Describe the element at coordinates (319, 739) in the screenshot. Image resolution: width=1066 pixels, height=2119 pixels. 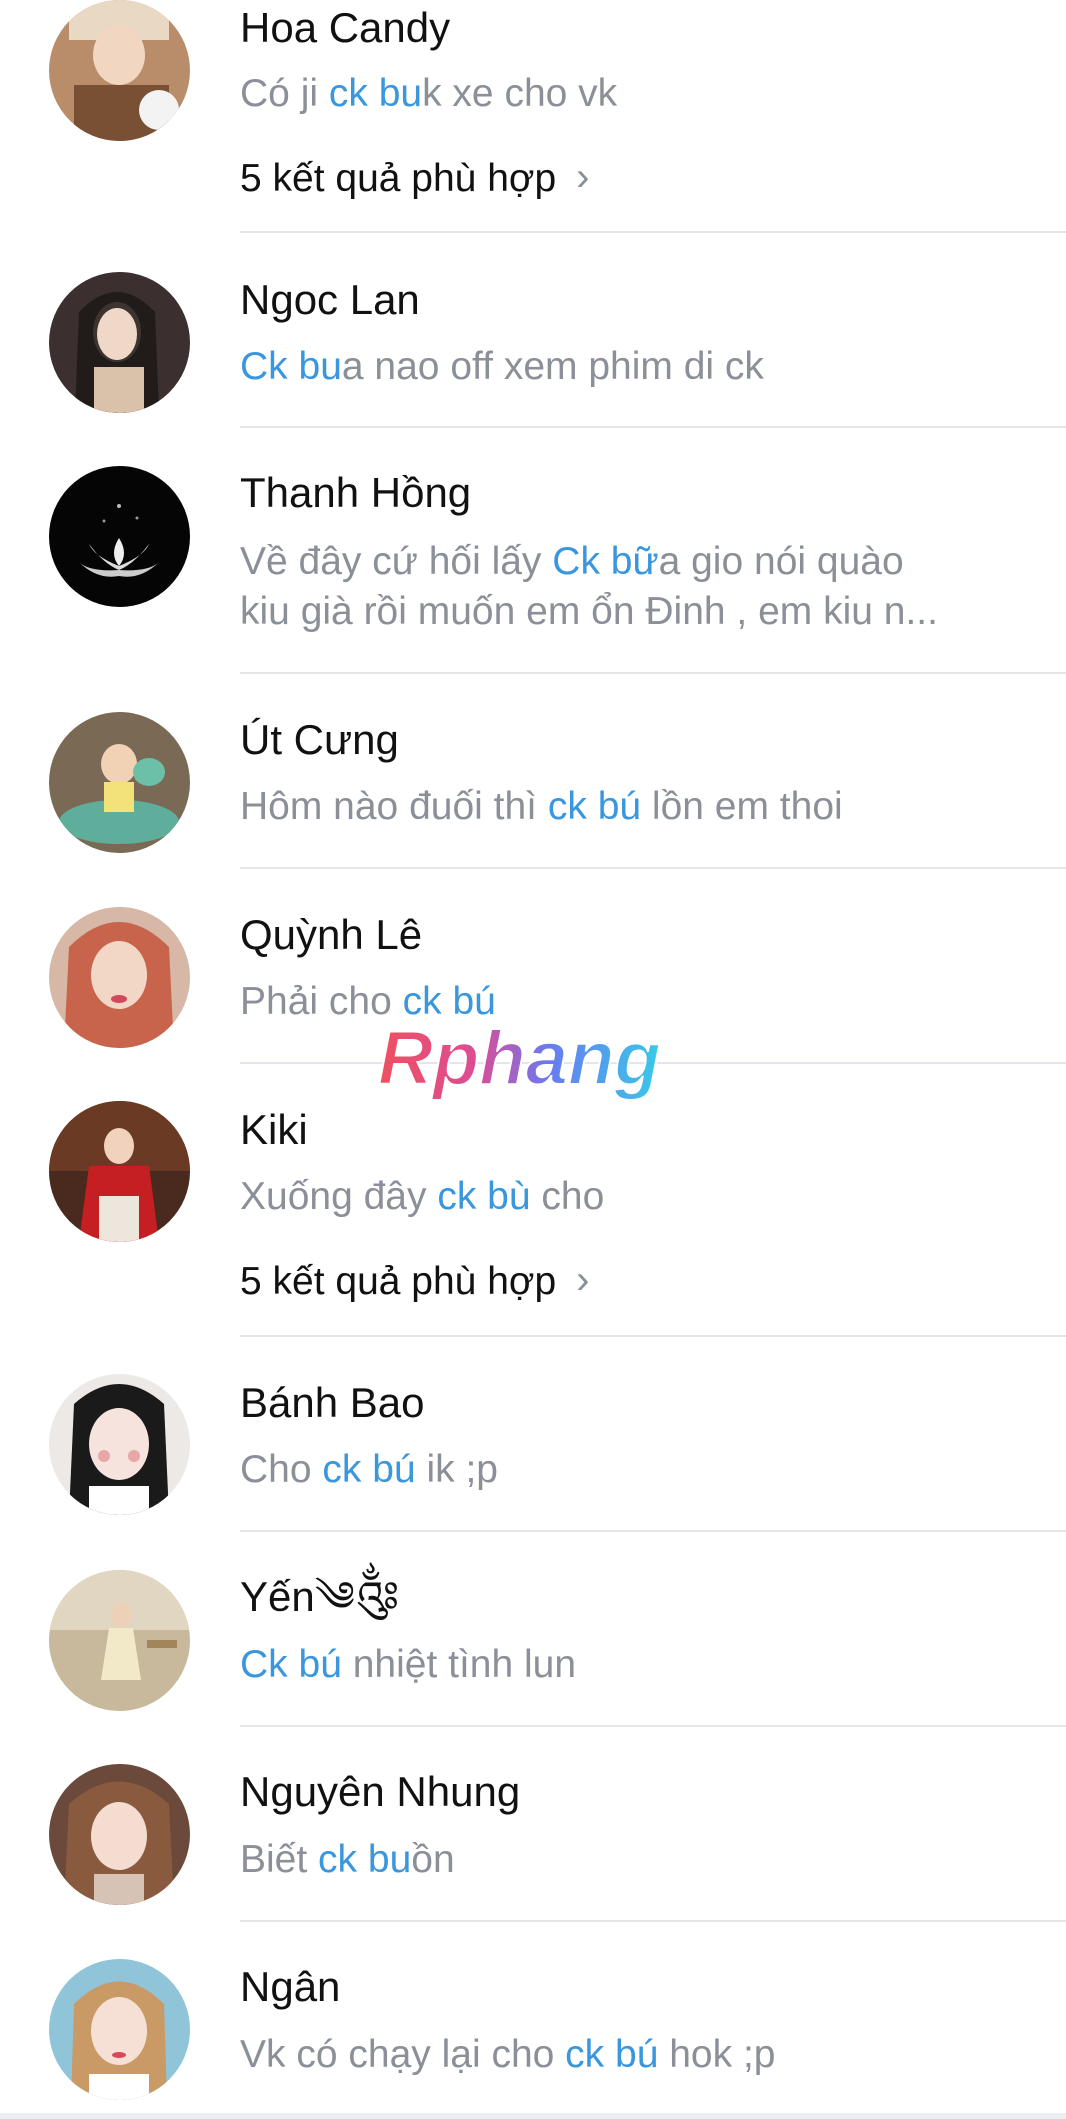
I see `contact-name: Út Cưng` at that location.